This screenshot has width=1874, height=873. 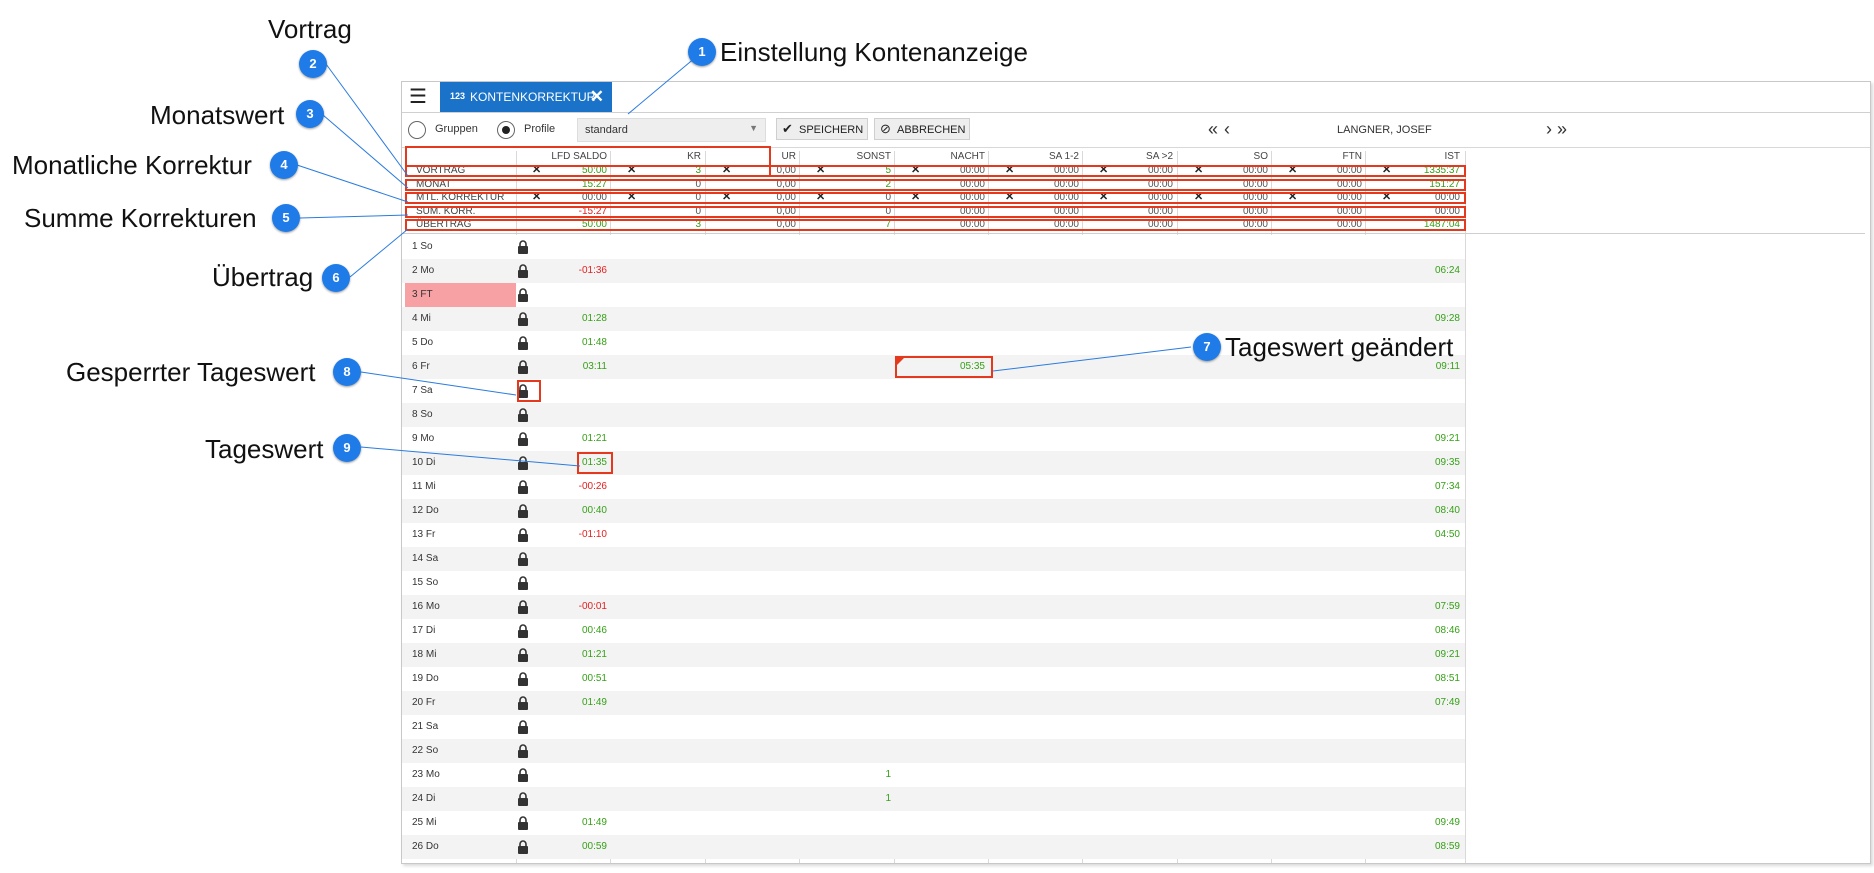 What do you see at coordinates (933, 319) in the screenshot?
I see `day-row: 4 Mi 01:28 09:28` at bounding box center [933, 319].